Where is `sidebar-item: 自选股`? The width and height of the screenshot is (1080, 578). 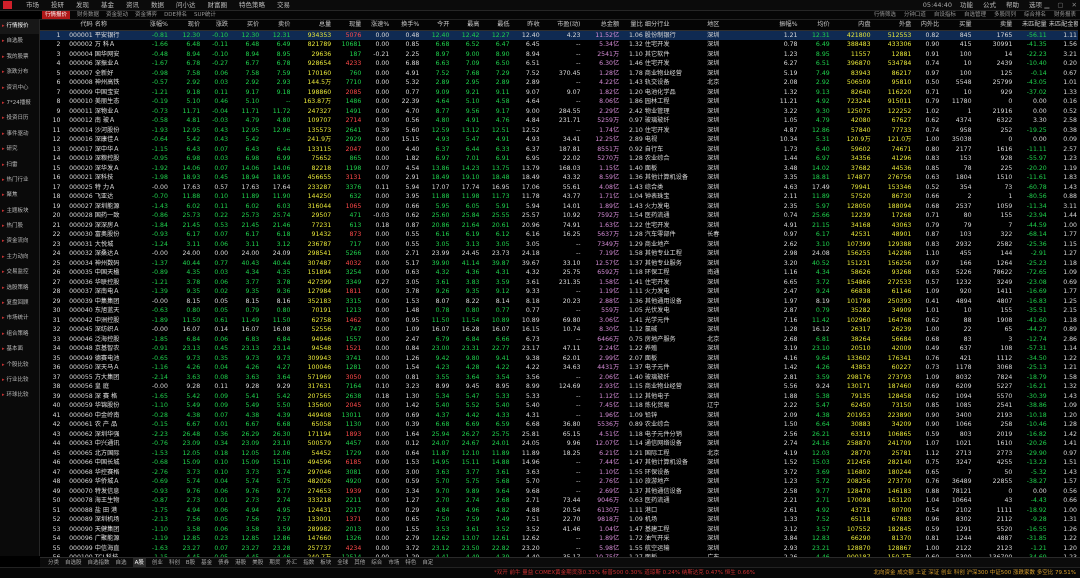 sidebar-item: 自选股 is located at coordinates (19, 41).